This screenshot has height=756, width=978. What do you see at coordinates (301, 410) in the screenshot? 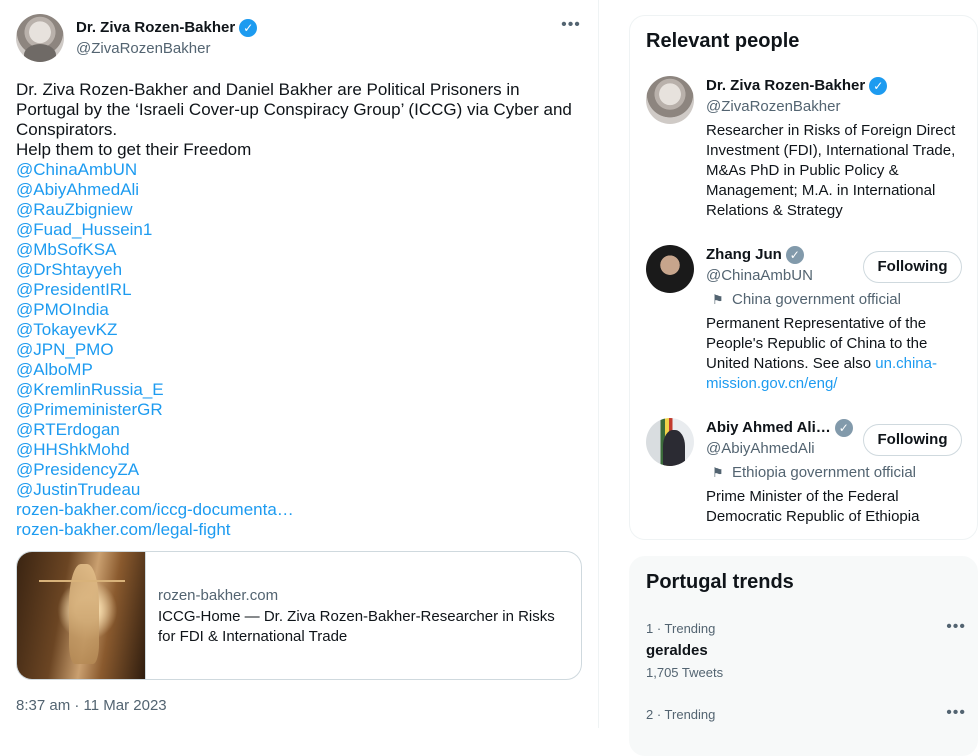
I see `mention-link: @PrimeministerGR` at bounding box center [301, 410].